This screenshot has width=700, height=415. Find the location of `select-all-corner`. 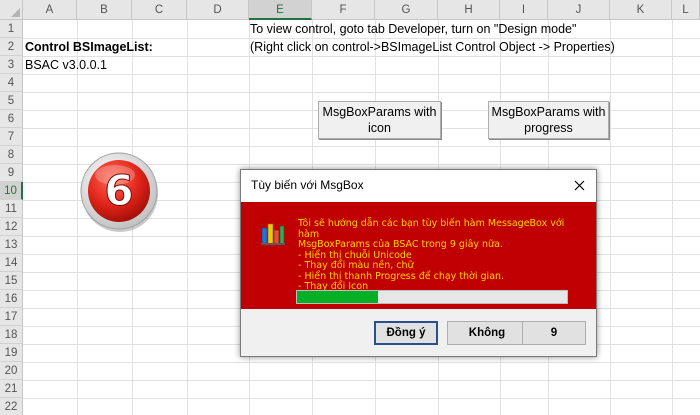

select-all-corner is located at coordinates (11, 10).